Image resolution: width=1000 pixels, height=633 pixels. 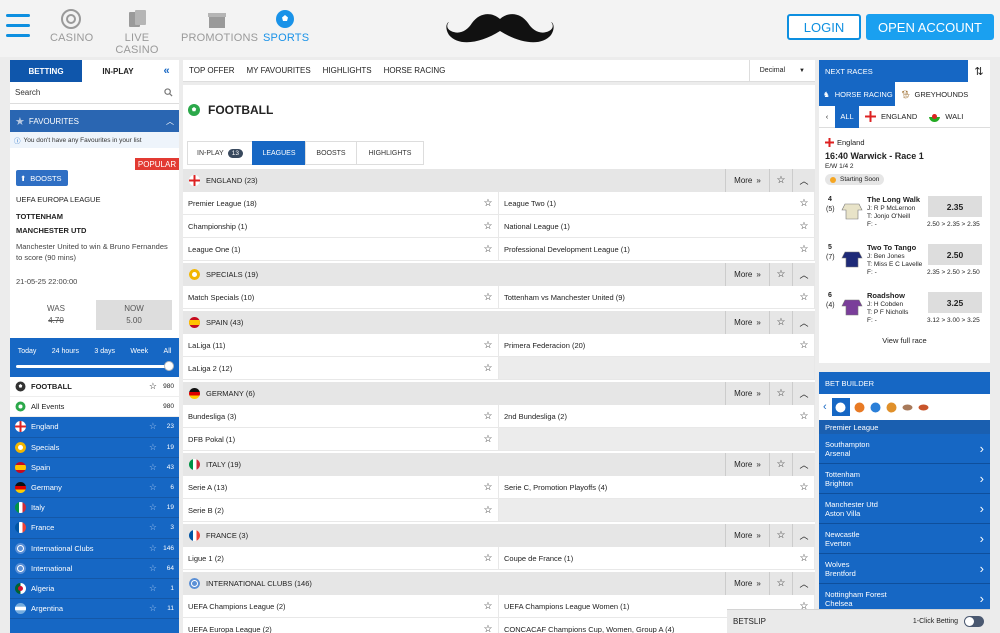 What do you see at coordinates (94, 366) in the screenshot?
I see `time-slider` at bounding box center [94, 366].